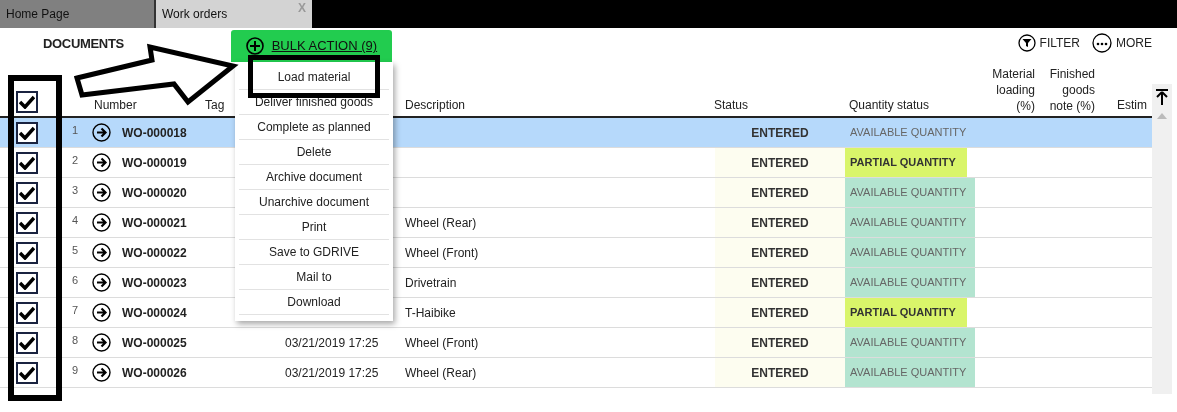 This screenshot has width=1177, height=412. I want to click on plus-circle-icon, so click(254, 46).